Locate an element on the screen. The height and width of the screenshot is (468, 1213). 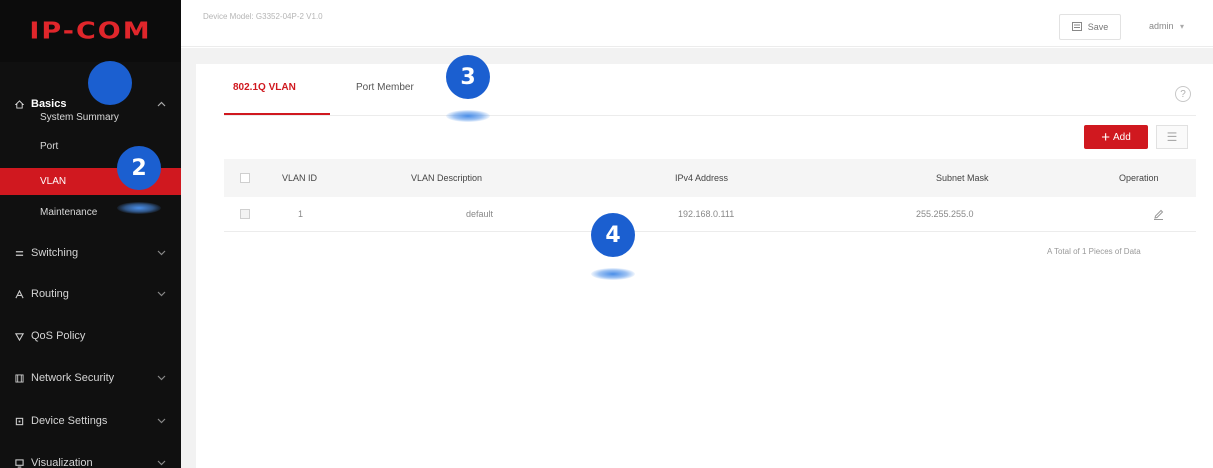
monitor-icon is located at coordinates (19, 463).